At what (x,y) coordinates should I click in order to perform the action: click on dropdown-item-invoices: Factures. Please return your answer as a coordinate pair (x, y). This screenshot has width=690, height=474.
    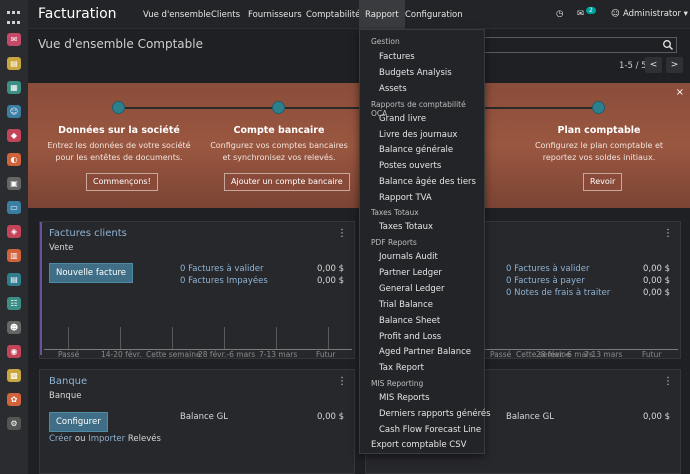
    Looking at the image, I should click on (397, 57).